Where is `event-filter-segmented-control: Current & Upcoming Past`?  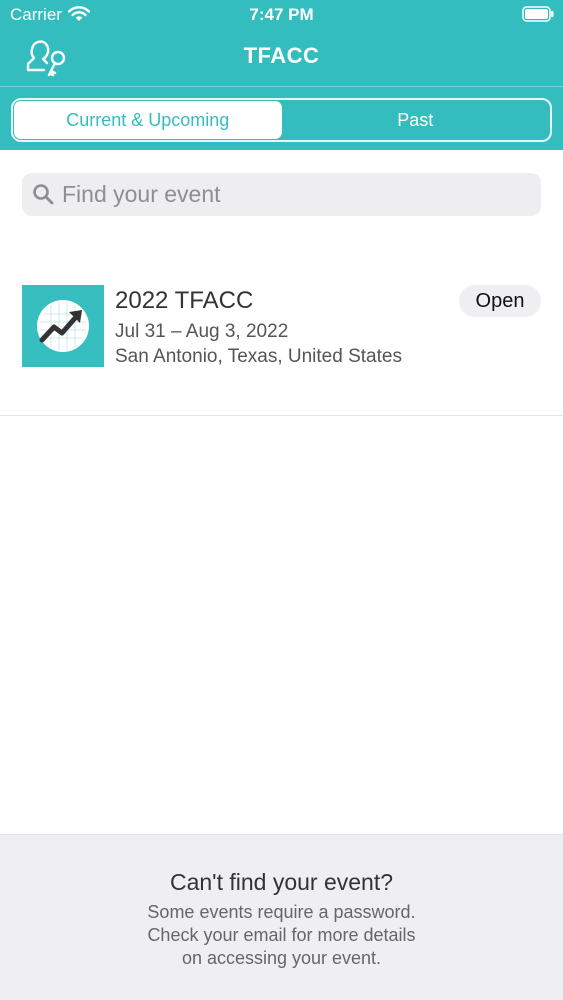 event-filter-segmented-control: Current & Upcoming Past is located at coordinates (281, 120).